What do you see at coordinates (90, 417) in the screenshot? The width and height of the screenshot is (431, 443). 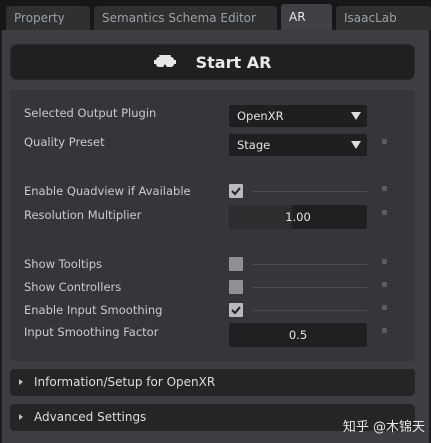 I see `section-advanced-settings-label: Advanced Settings` at bounding box center [90, 417].